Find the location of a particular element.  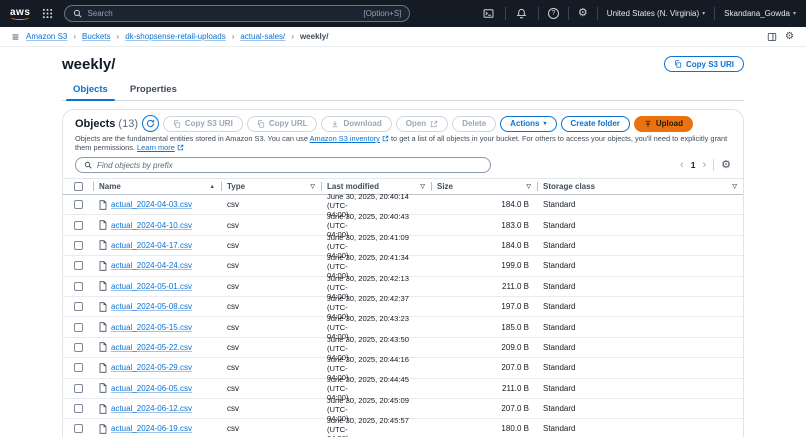

search-shortcut-hint: [Option+S] is located at coordinates (382, 13).